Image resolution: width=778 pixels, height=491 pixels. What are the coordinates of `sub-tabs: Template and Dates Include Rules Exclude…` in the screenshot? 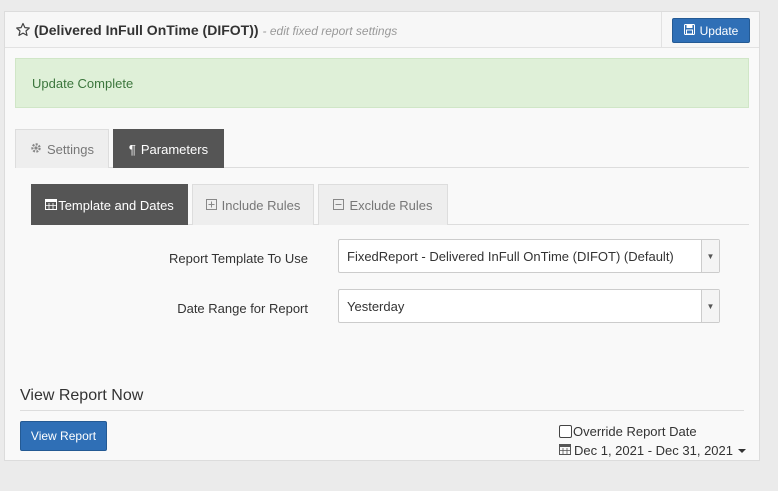 It's located at (390, 204).